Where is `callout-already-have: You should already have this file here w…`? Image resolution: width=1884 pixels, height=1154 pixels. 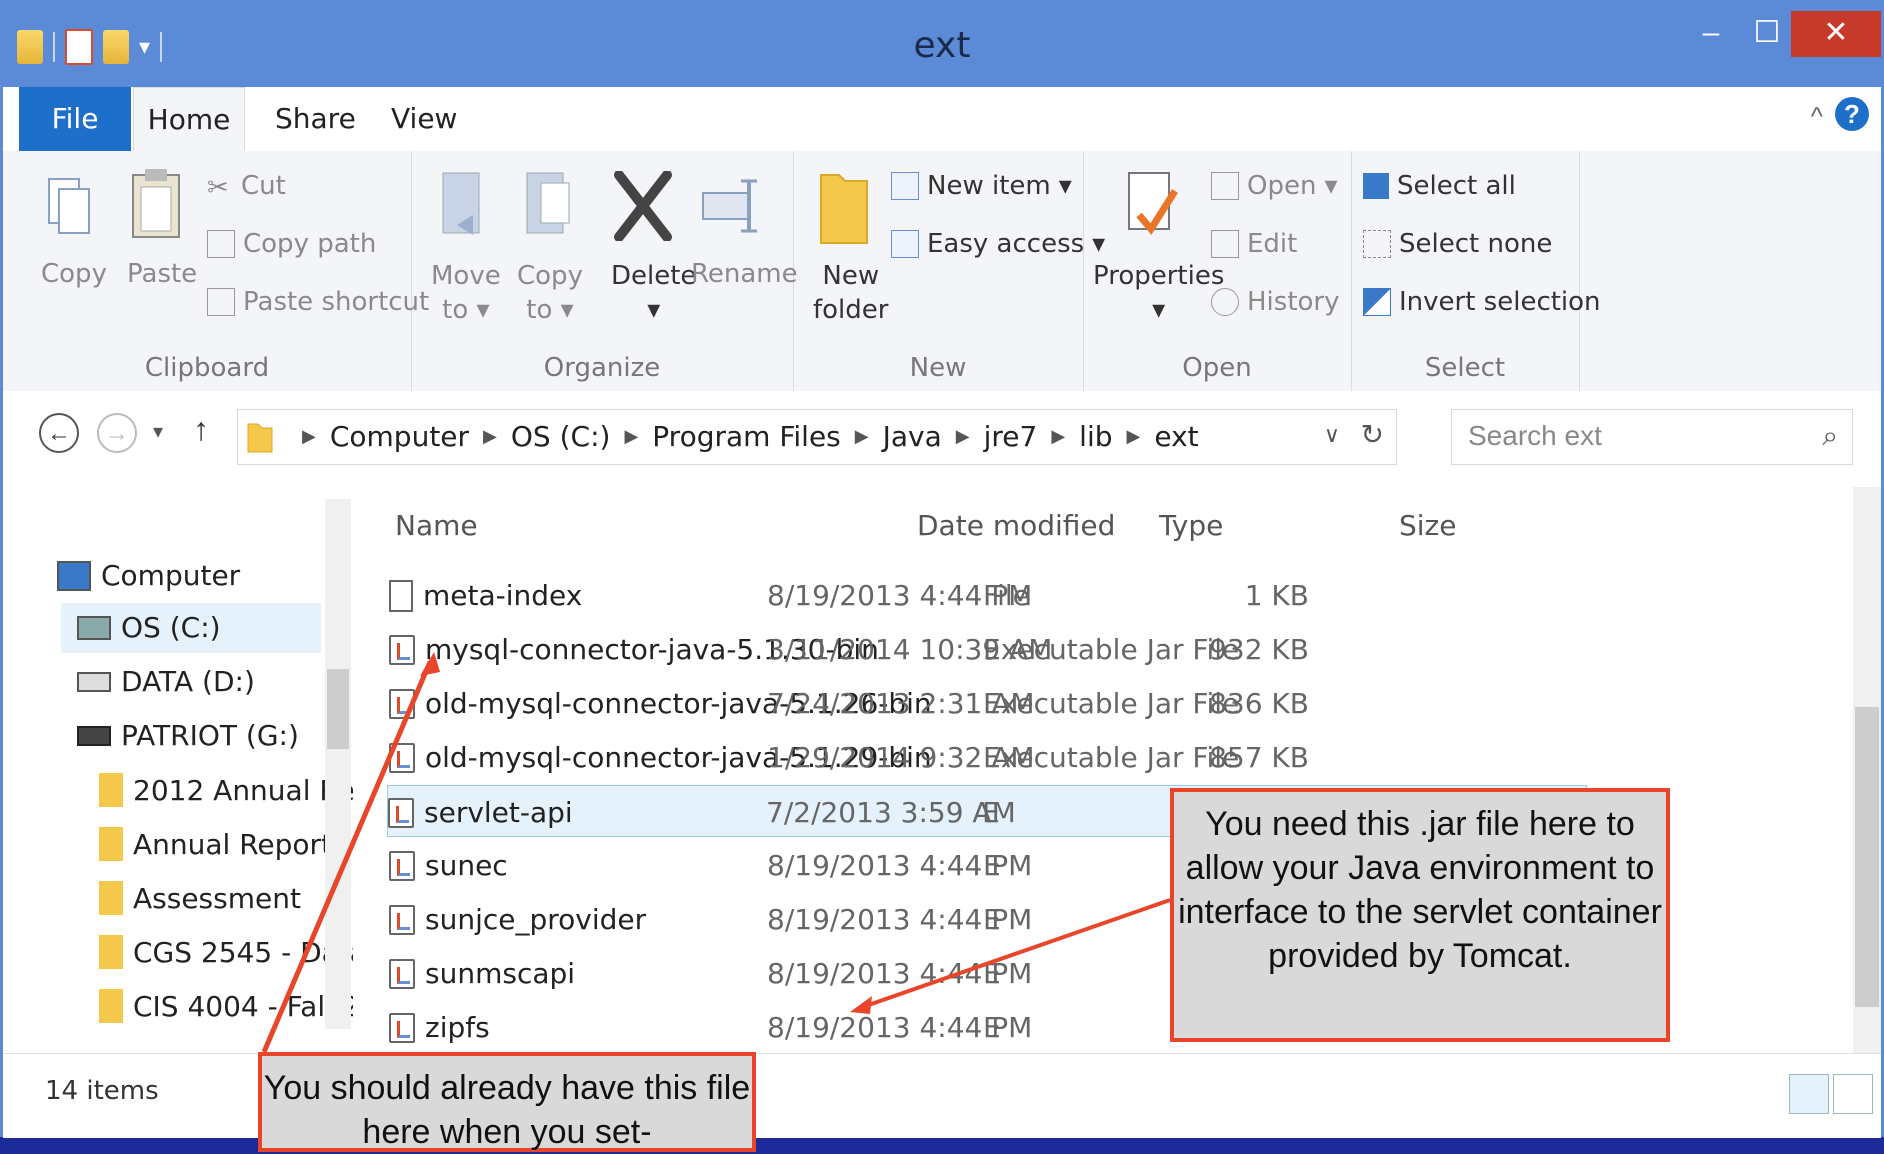 callout-already-have: You should already have this file here w… is located at coordinates (507, 1102).